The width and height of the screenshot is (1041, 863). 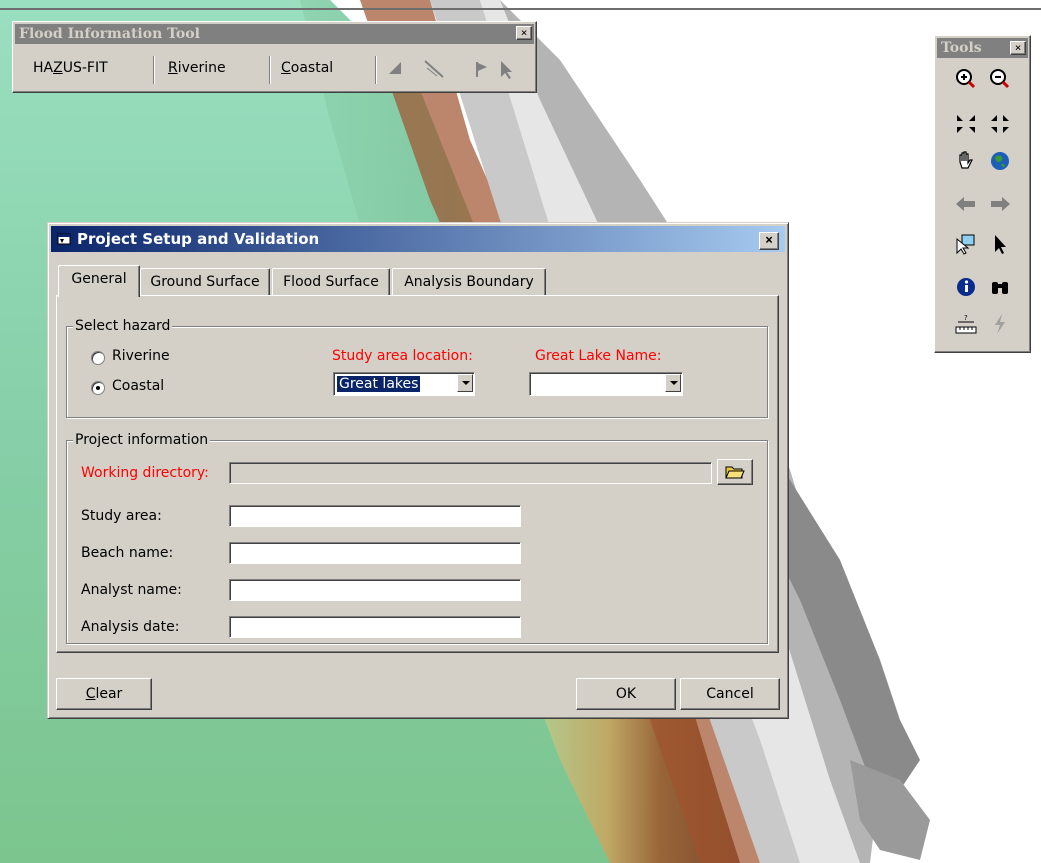 What do you see at coordinates (90, 694) in the screenshot?
I see `clear-button-mnemonic: C` at bounding box center [90, 694].